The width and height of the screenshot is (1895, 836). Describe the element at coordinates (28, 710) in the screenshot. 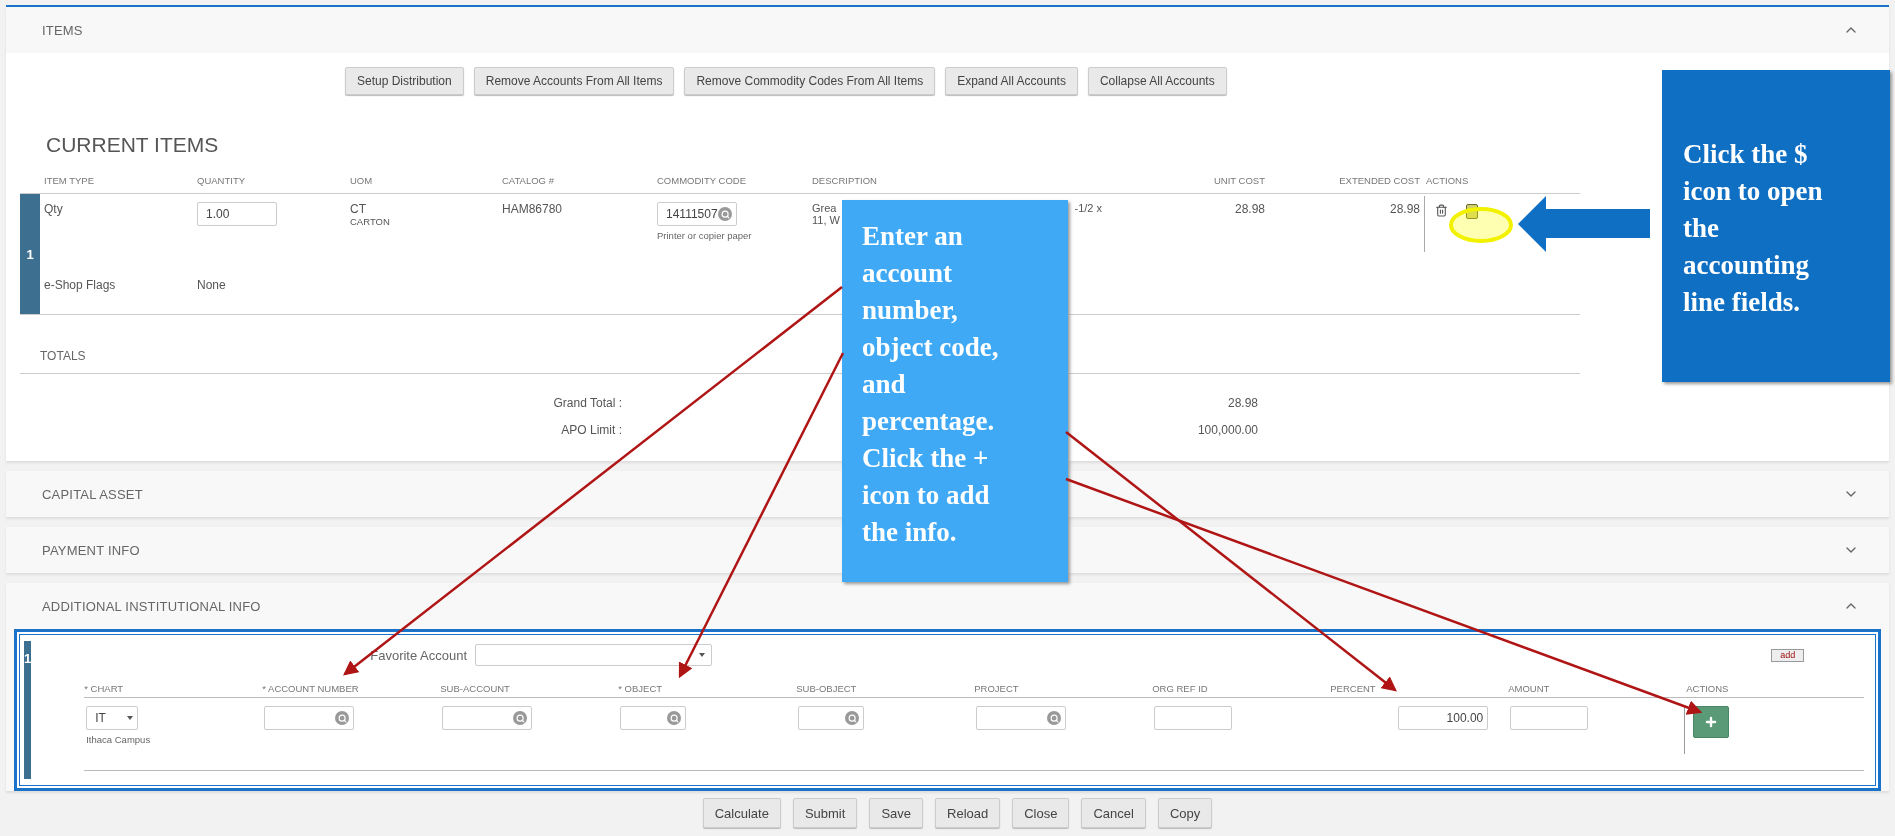

I see `line-number: 1` at that location.